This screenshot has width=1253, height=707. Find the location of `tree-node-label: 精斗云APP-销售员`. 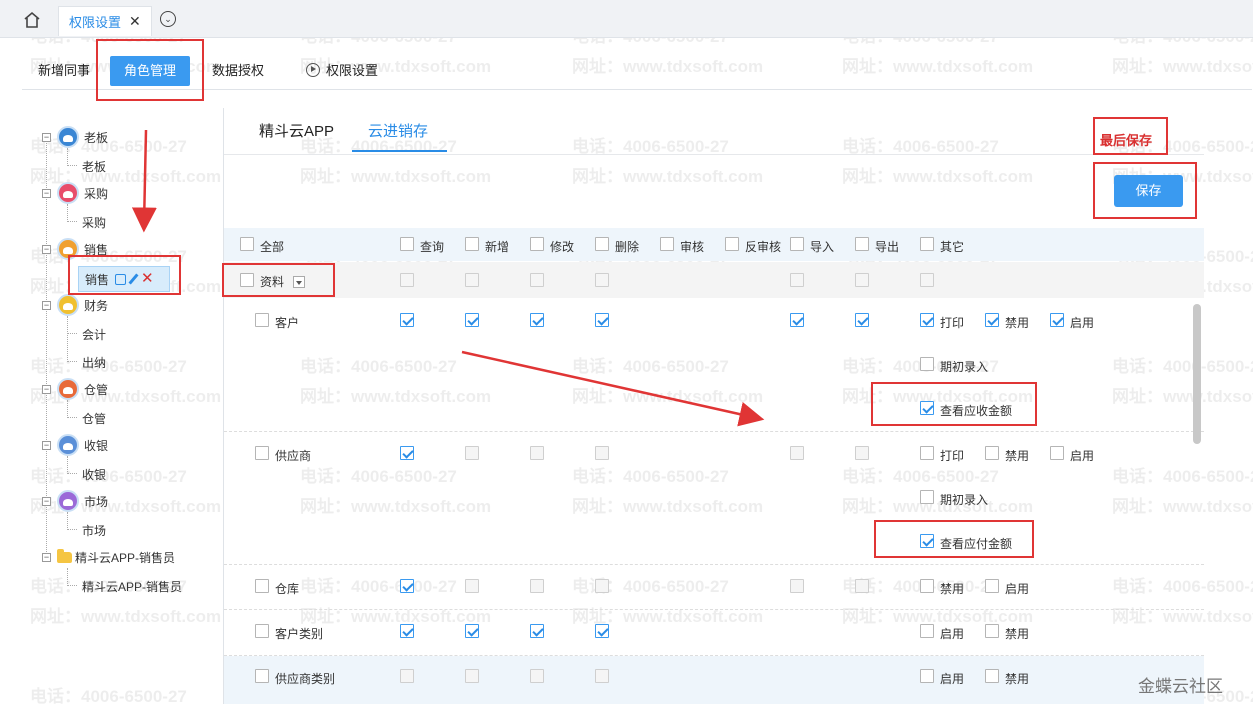

tree-node-label: 精斗云APP-销售员 is located at coordinates (125, 558).